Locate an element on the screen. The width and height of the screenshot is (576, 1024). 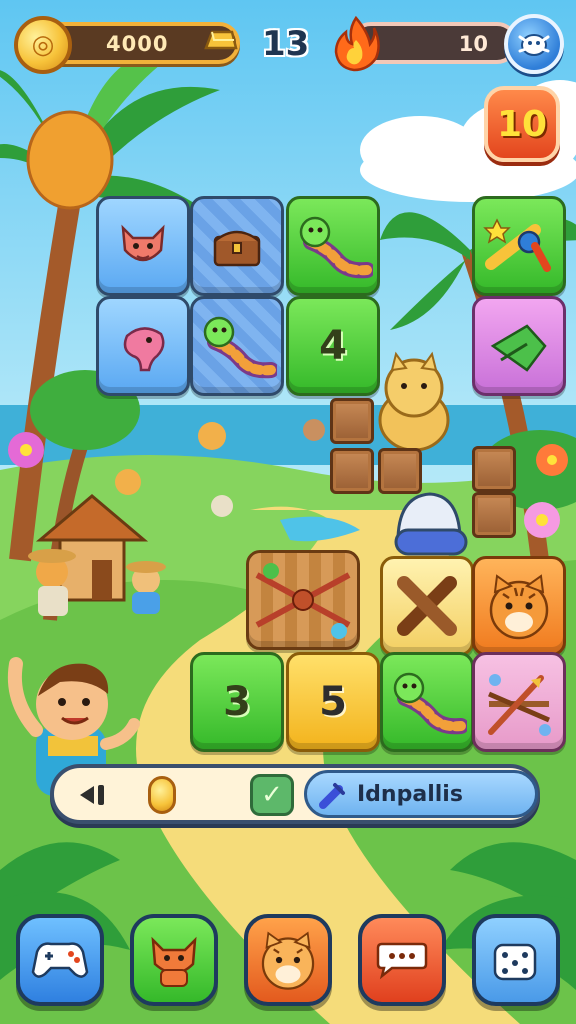
action-bar: ✓ Idnpallis is located at coordinates (295, 794).